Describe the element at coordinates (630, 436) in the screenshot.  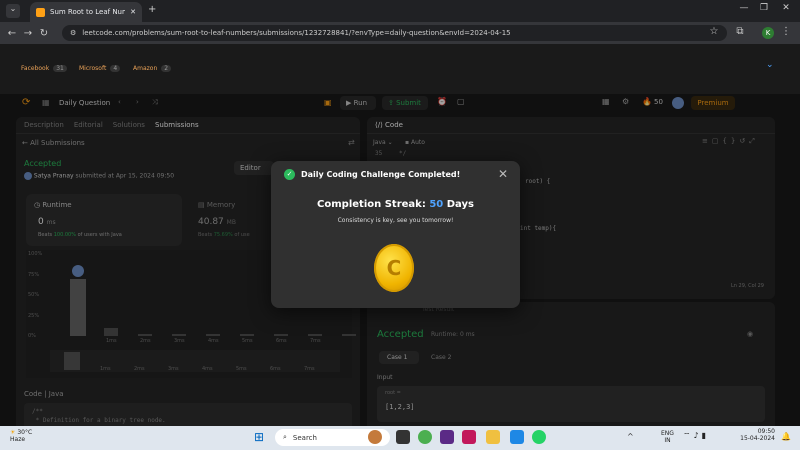
I see `show-hidden-icons-icon: ^` at that location.